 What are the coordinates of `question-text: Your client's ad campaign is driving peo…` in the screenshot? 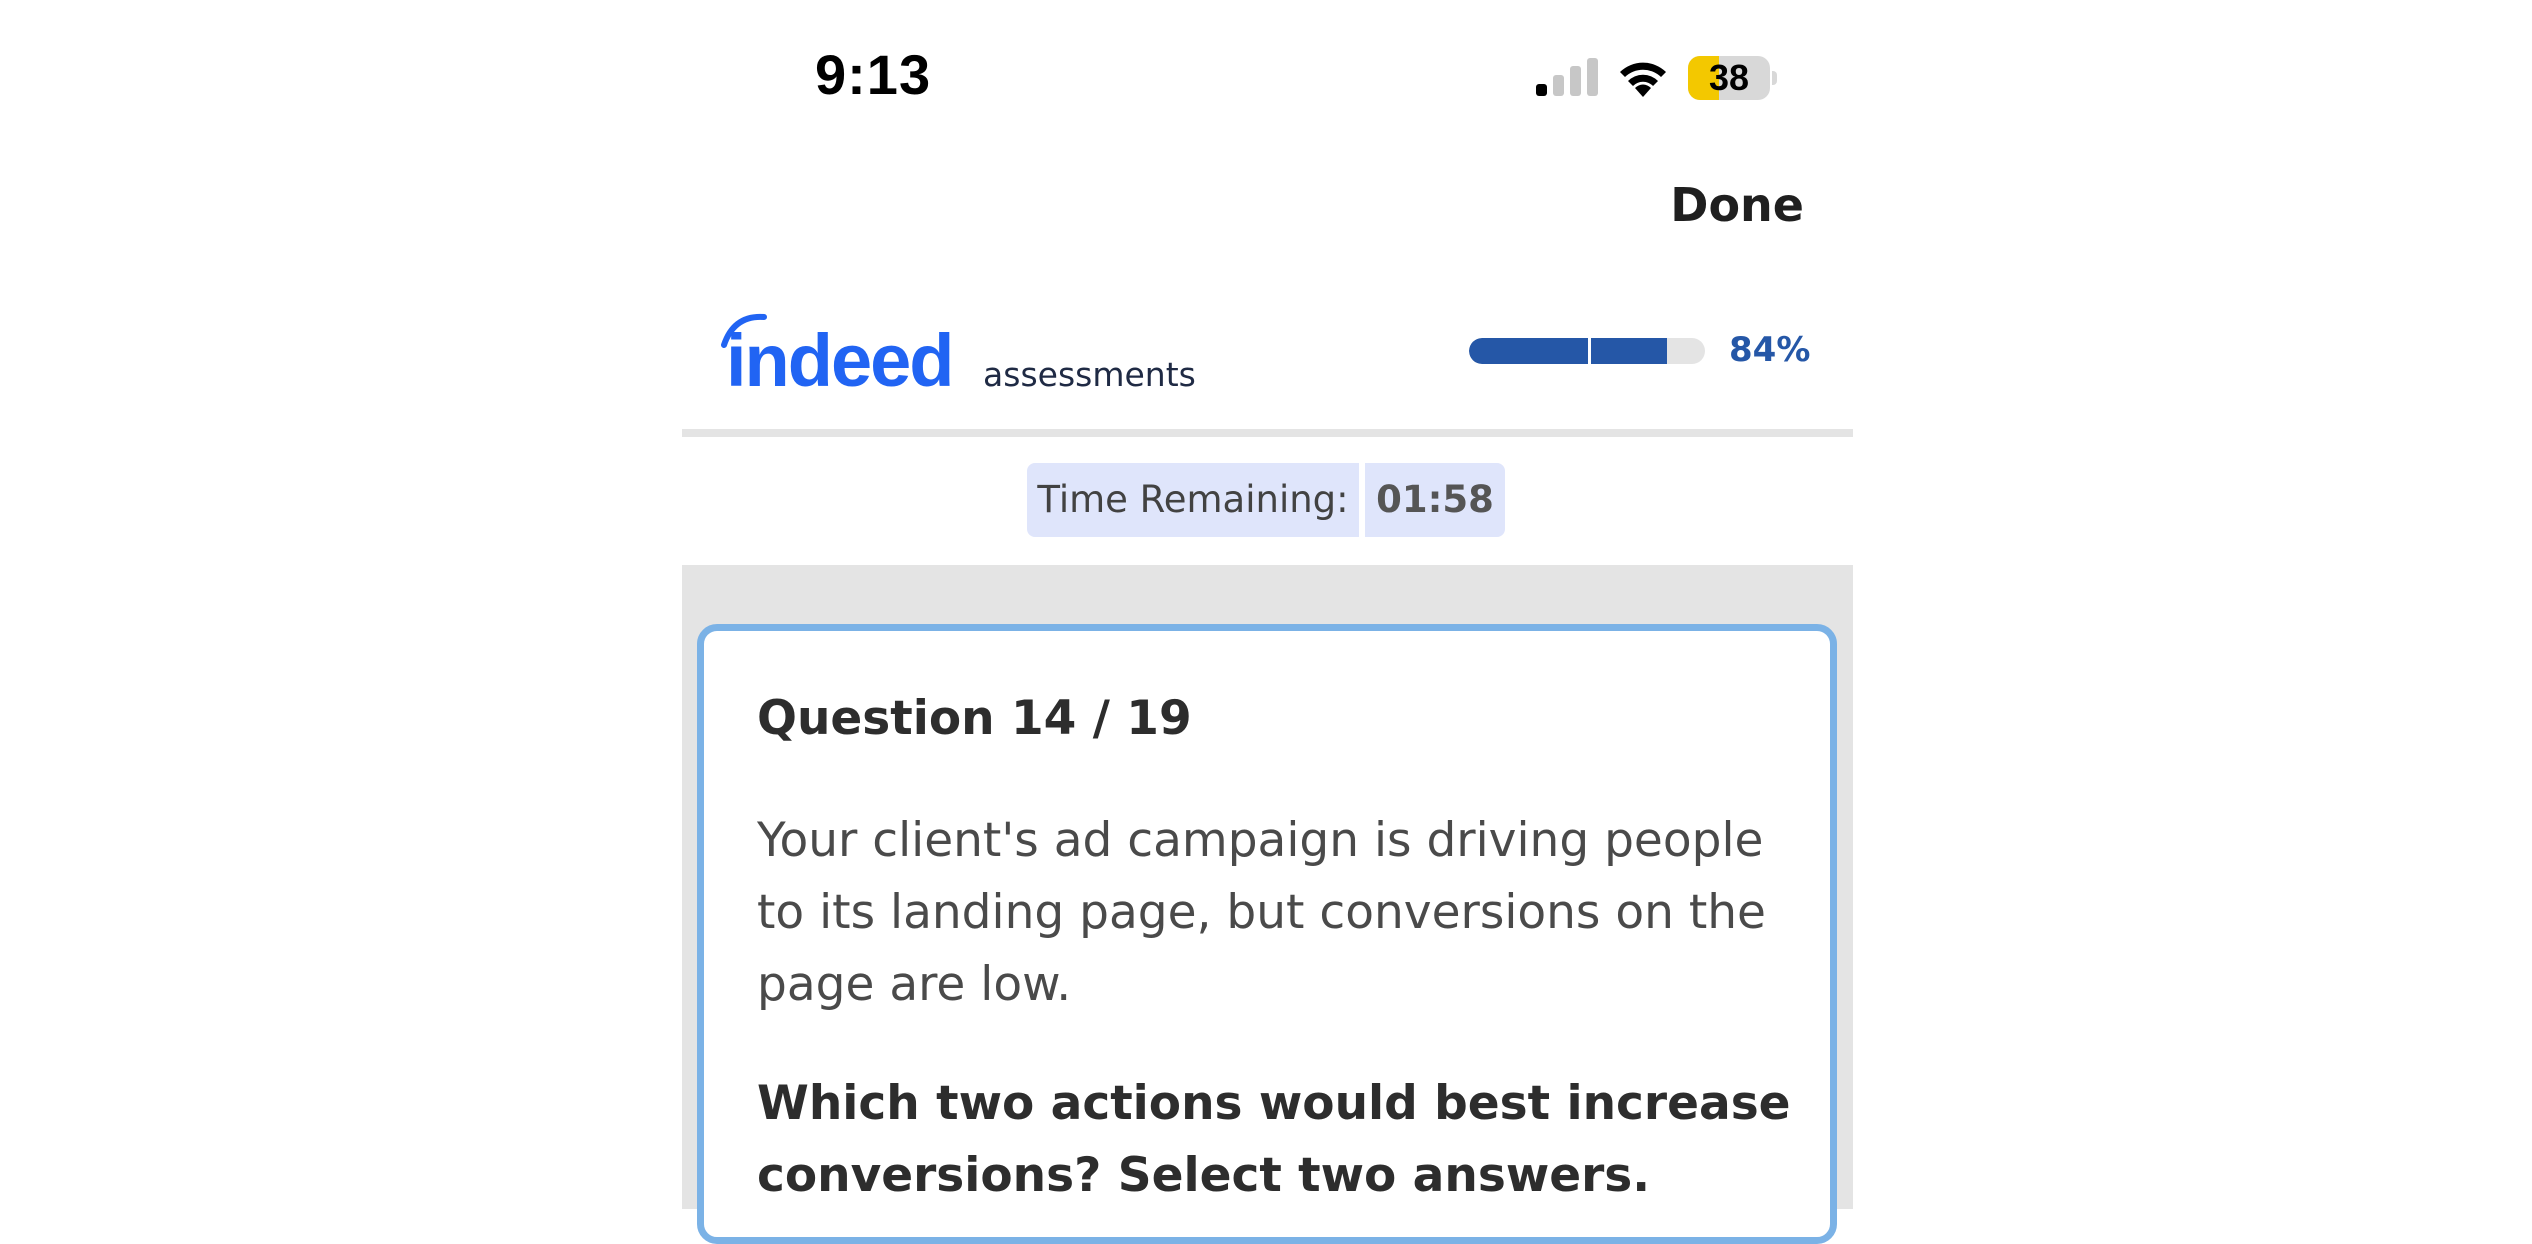 It's located at (1261, 912).